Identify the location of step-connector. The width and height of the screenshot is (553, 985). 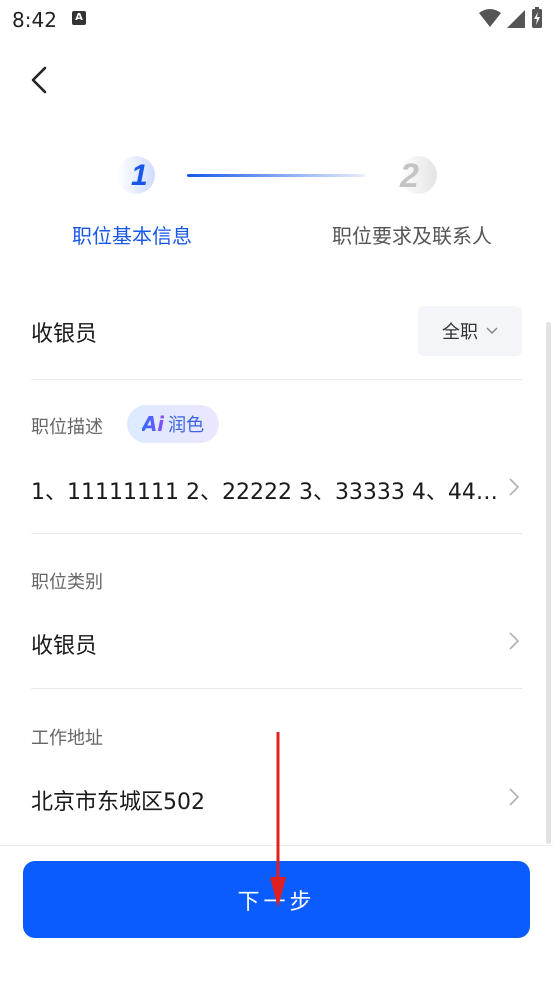
(276, 175).